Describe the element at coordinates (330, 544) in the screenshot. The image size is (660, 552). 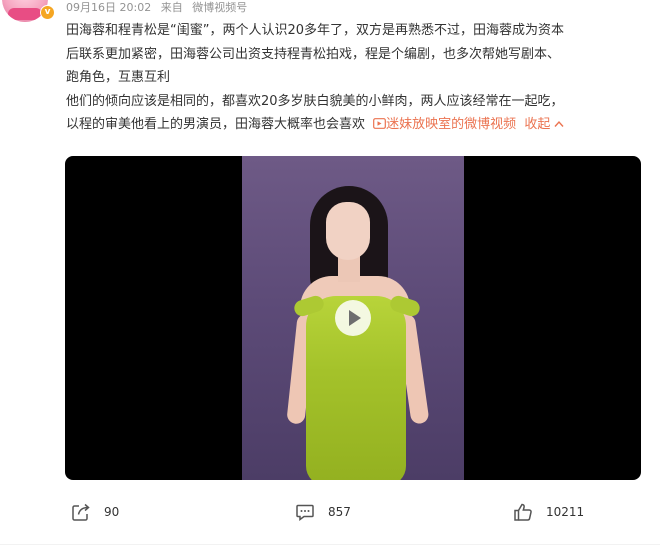
I see `divider` at that location.